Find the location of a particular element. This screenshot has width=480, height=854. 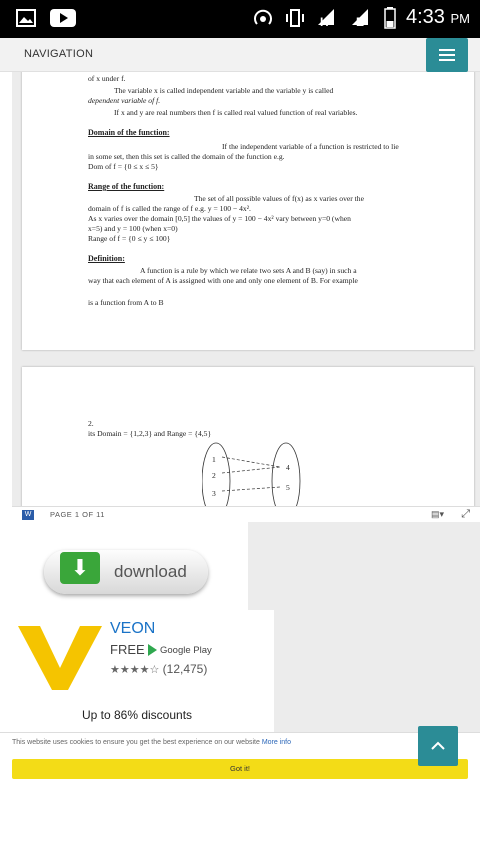

expand-icon: ⤢ is located at coordinates (465, 514).